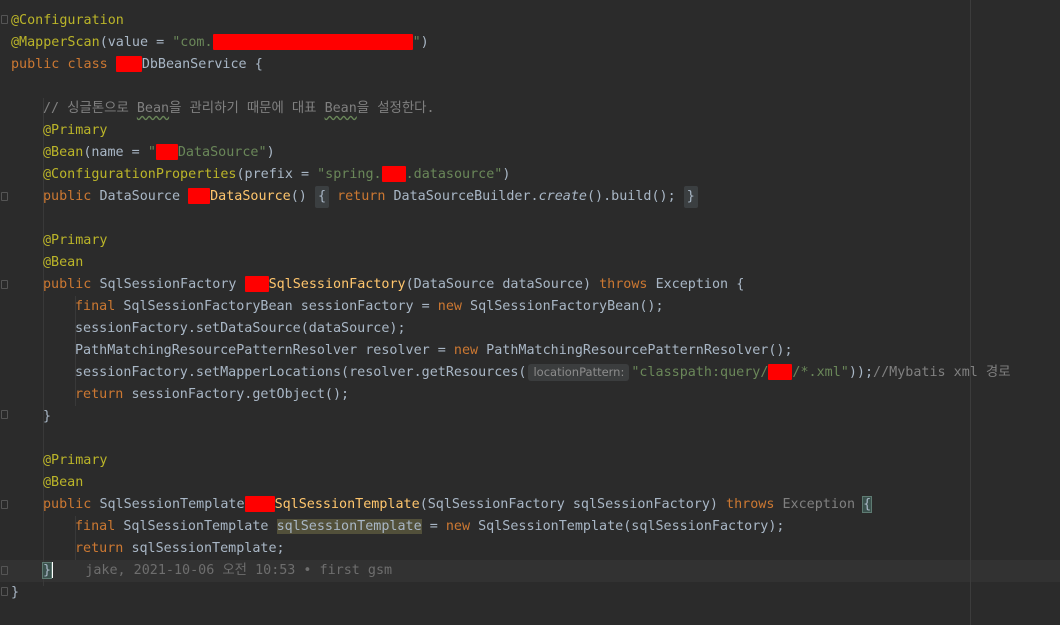 This screenshot has height=625, width=1060. What do you see at coordinates (942, 372) in the screenshot?
I see `comment-text: //Mybatis xml 경로` at bounding box center [942, 372].